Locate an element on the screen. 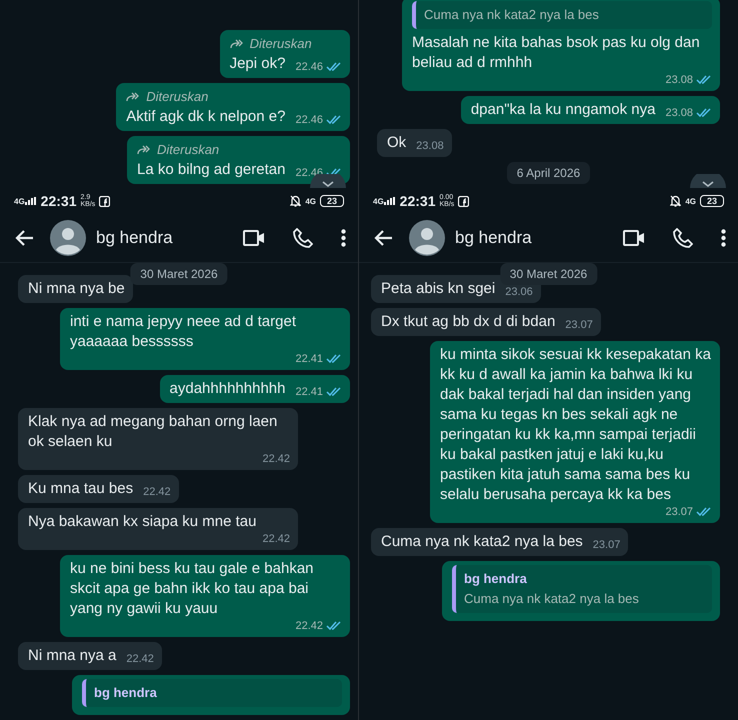  message-text: ku minta sikok sesuai kk kesepakatan ka kk ku d awall ka jamin ka bahwa lki ku dak bakal terjadi hal dan insiden yang sama ku tegas kn bes sekali agk ne peringatan ku kk ka,mn sampai terjadii ku bakal pastken jatuj e laki ku,ku pastiken kita jatuh sama sama bes ku selalu berusaha percaya kk ka bes is located at coordinates (576, 425).